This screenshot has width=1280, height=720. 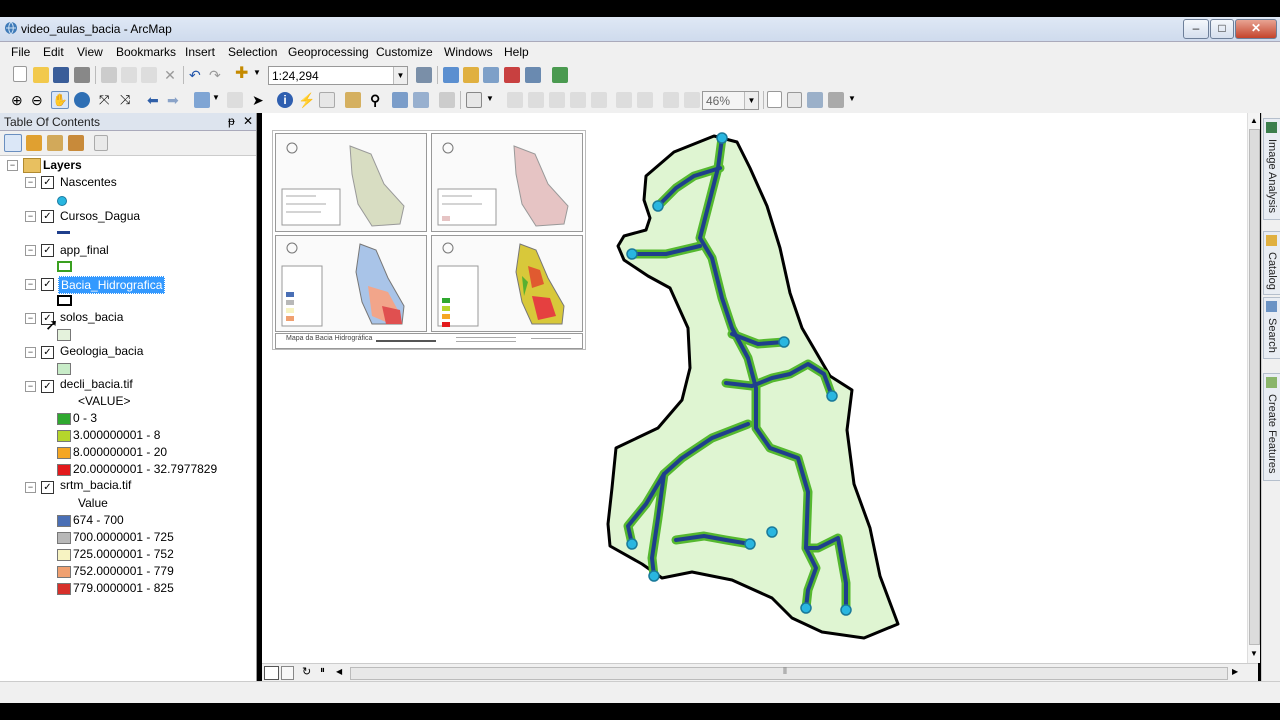 I want to click on add-data-dropdown-icon: ▼, so click(x=261, y=76).